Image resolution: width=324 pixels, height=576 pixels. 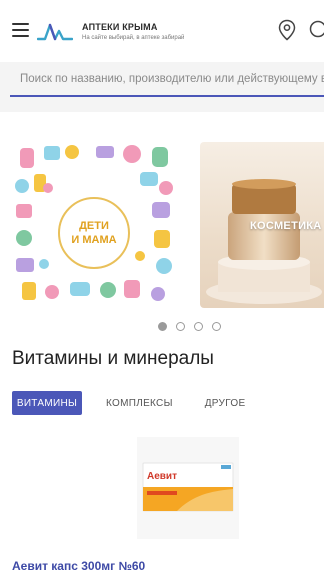 I want to click on banner-kids-label: ДЕТИ И МАМА, so click(x=94, y=233).